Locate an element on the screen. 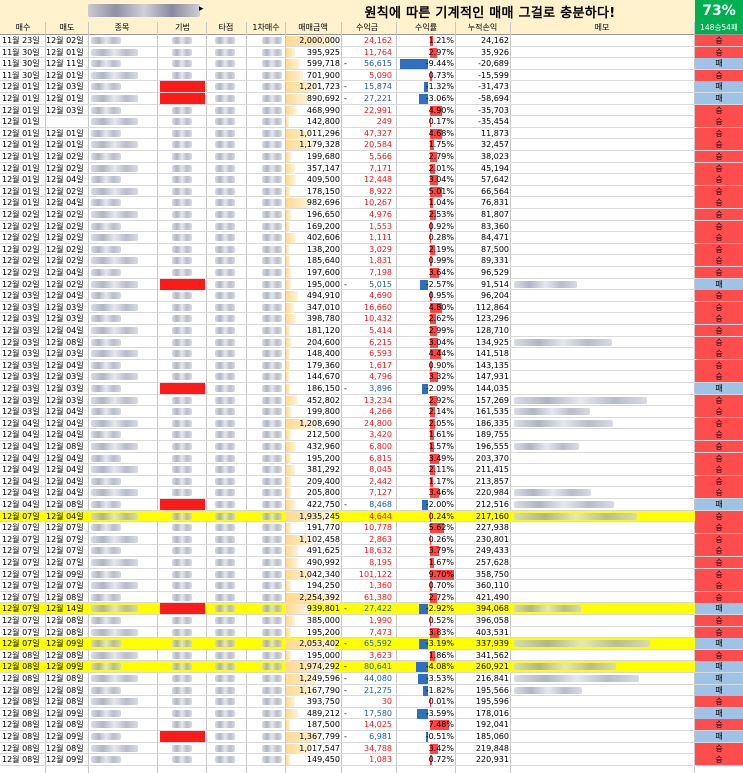 The height and width of the screenshot is (773, 743). table-row: 12월 07일 12월 08일 385,000 1,990 0.52% 396,058 승 is located at coordinates (371, 621).